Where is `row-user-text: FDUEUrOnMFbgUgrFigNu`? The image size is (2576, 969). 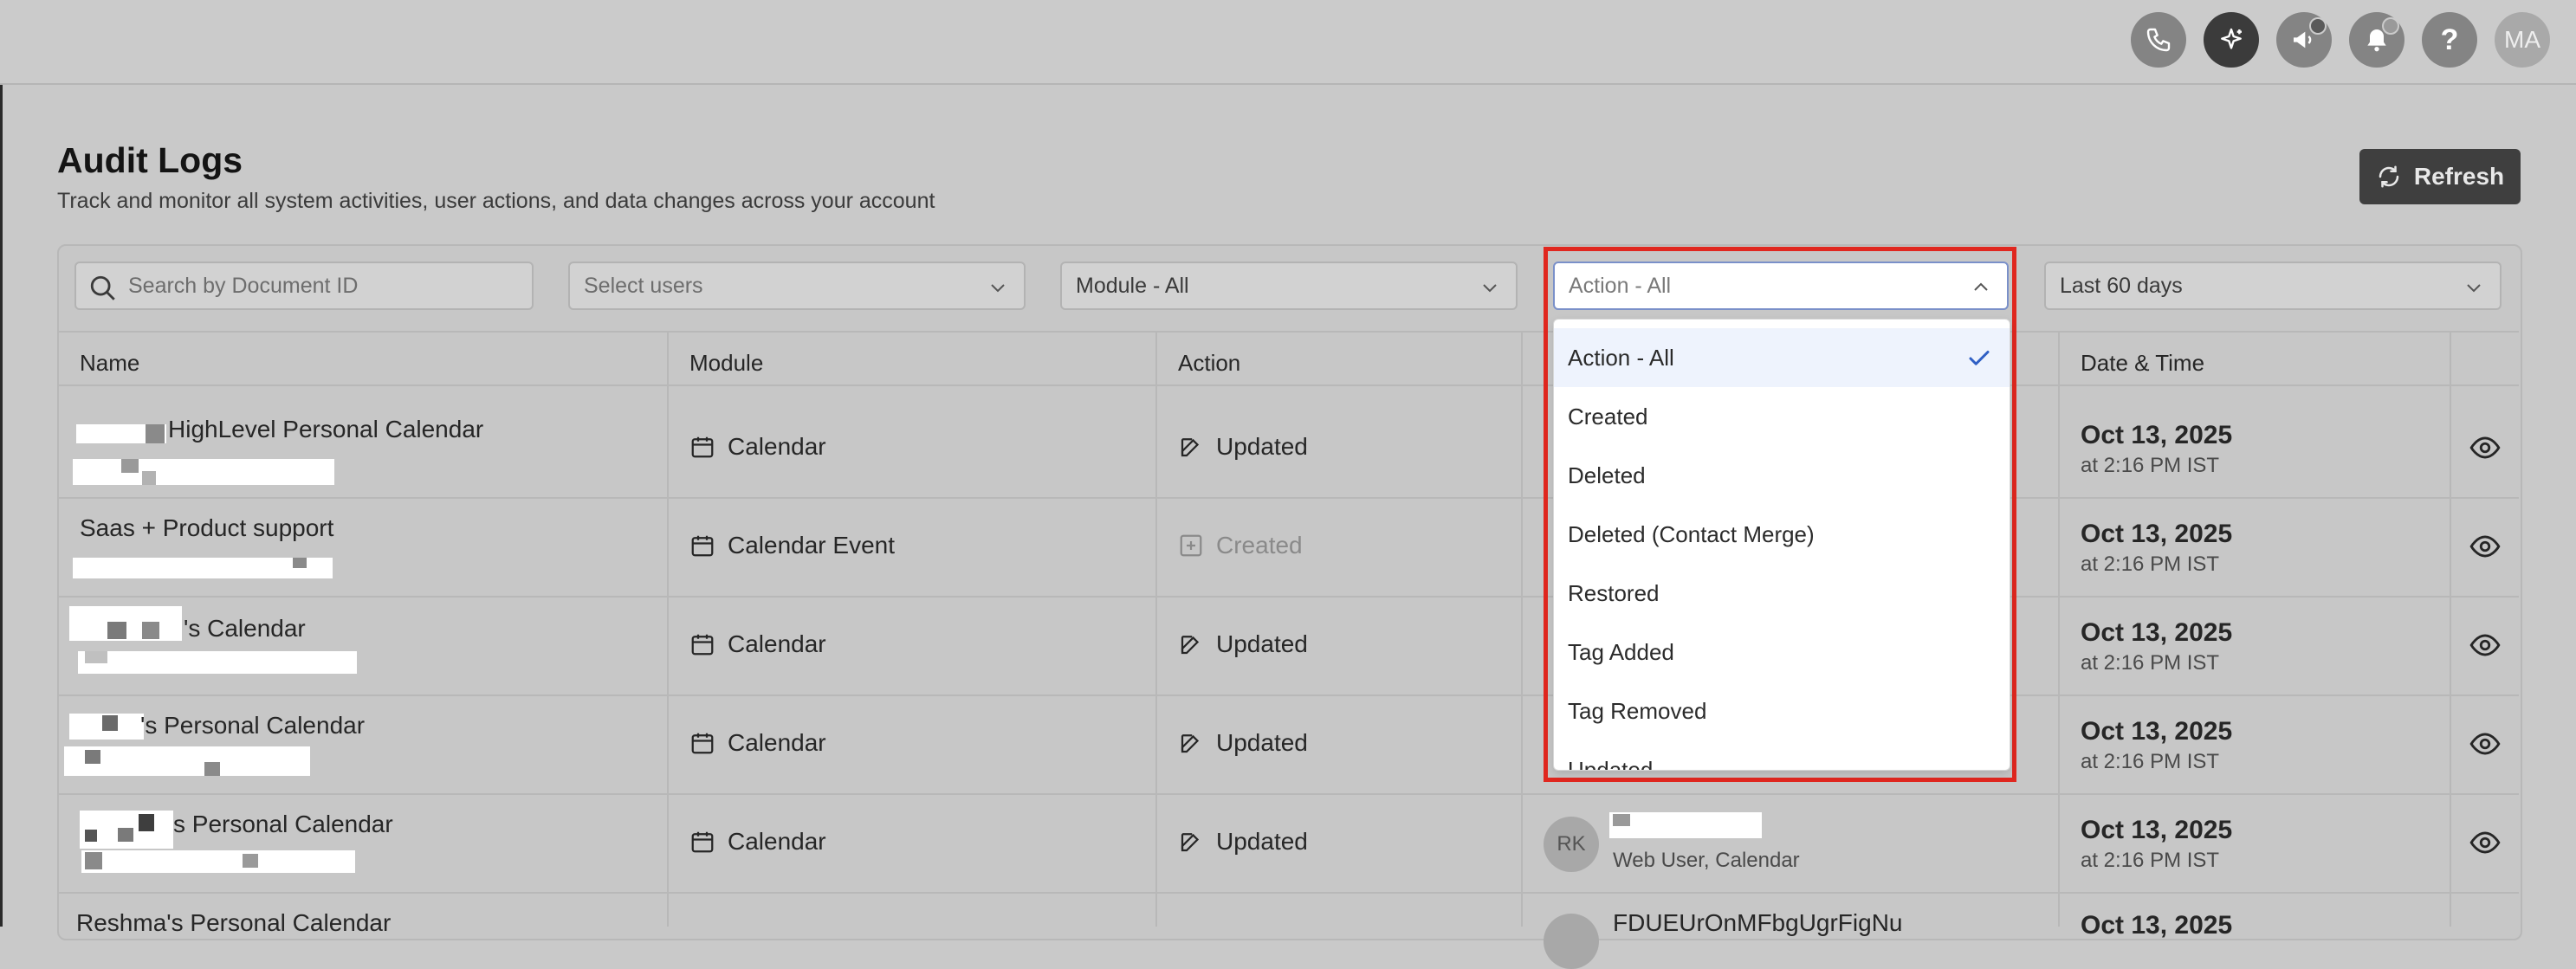 row-user-text: FDUEUrOnMFbgUgrFigNu is located at coordinates (1758, 922).